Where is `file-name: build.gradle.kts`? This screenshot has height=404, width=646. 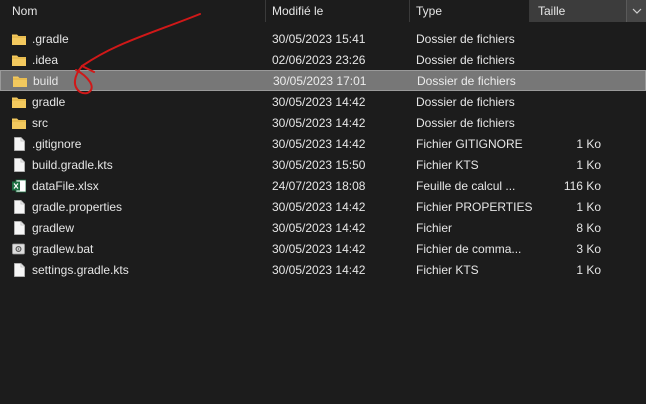
file-name: build.gradle.kts is located at coordinates (72, 164).